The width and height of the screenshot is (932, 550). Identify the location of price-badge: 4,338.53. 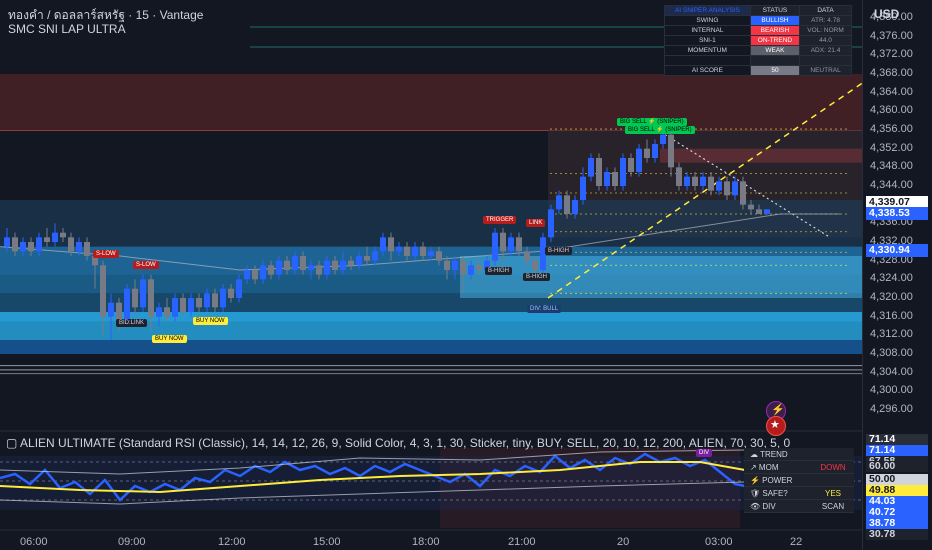
(897, 213).